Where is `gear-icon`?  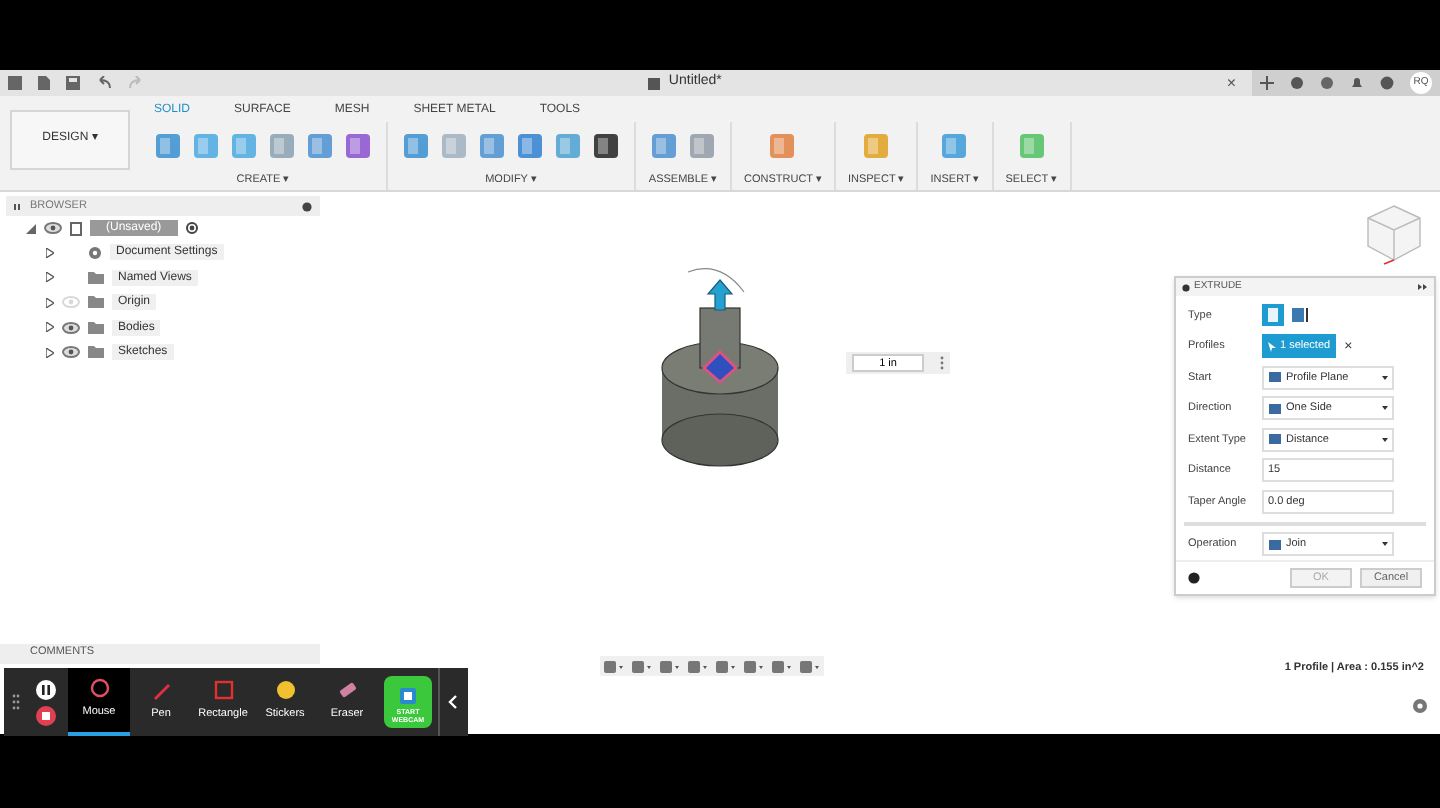 gear-icon is located at coordinates (95, 252).